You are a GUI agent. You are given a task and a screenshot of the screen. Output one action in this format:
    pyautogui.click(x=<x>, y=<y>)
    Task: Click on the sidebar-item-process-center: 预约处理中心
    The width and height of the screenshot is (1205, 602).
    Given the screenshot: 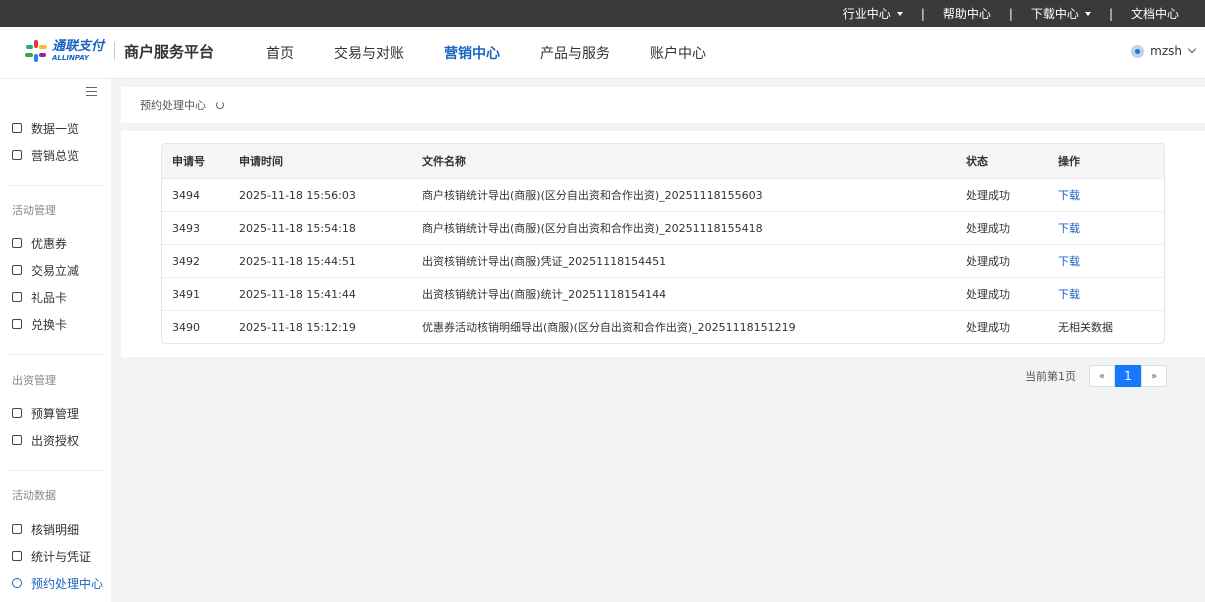 What is the action you would take?
    pyautogui.click(x=57, y=583)
    